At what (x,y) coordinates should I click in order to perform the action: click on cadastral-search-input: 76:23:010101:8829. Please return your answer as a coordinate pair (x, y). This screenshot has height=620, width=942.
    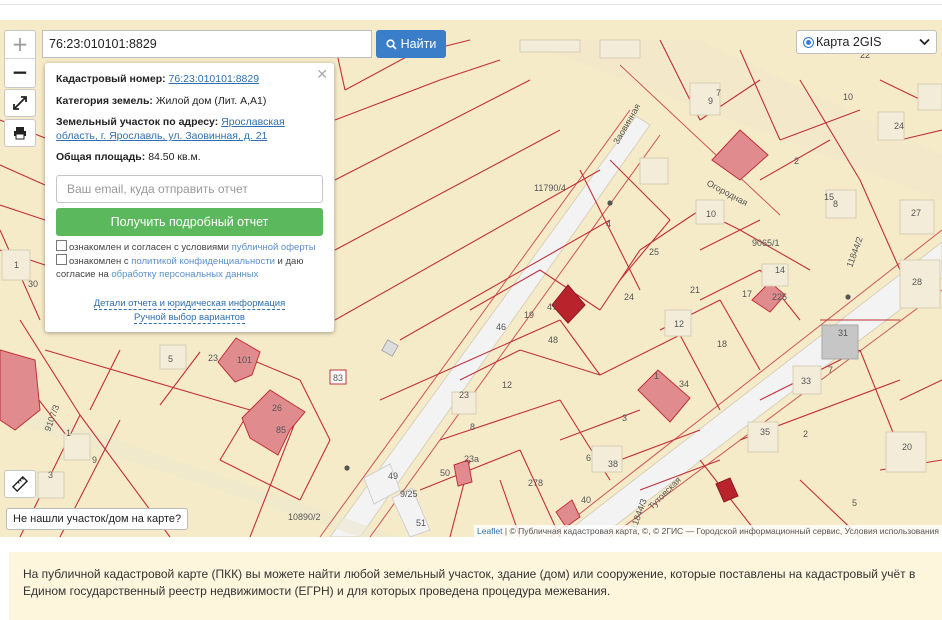
    Looking at the image, I should click on (207, 44).